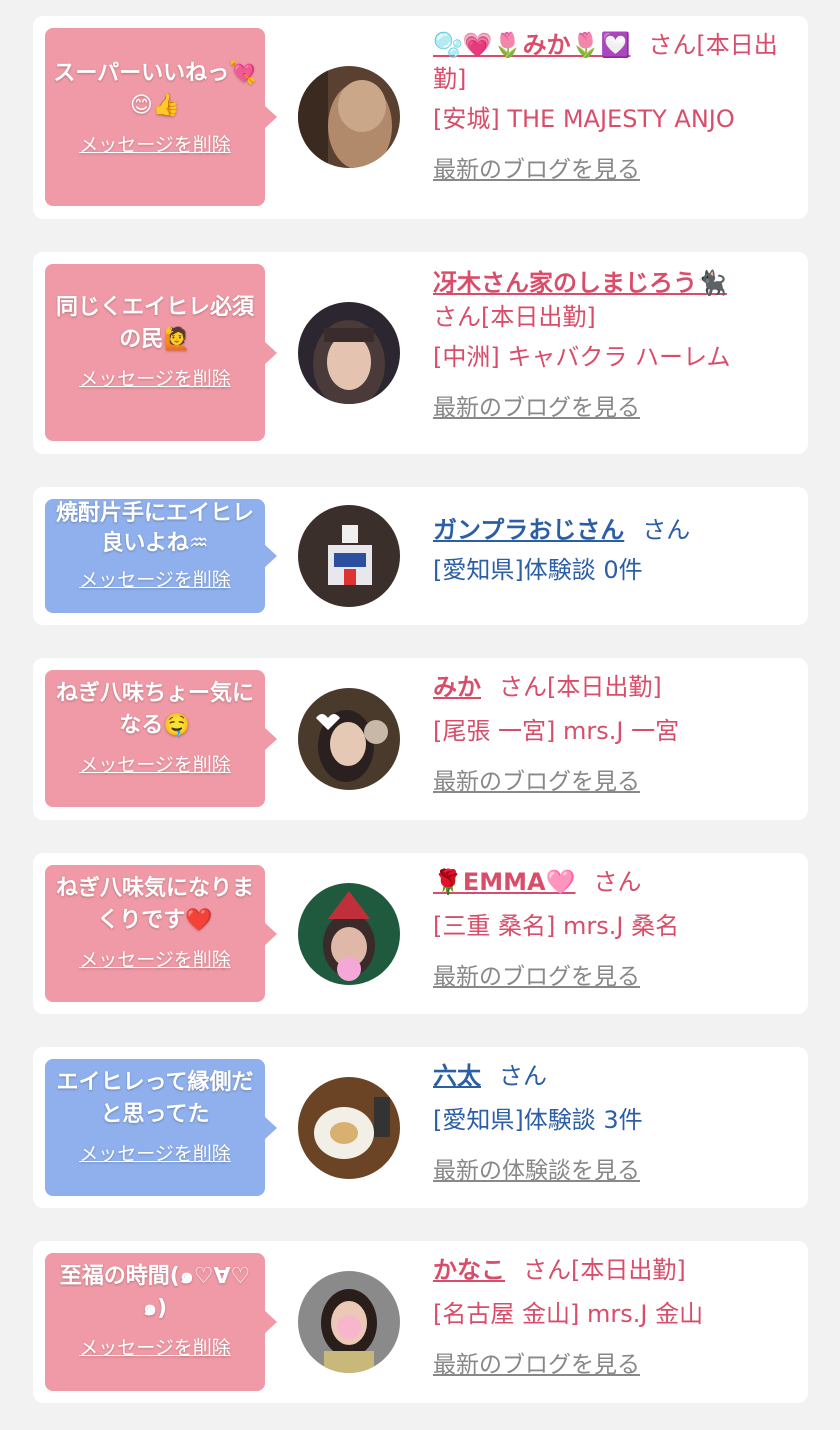 The height and width of the screenshot is (1430, 840). I want to click on message-bubble: 同じくエイヒレ必須の民🙋 メッセージを削除, so click(161, 352).